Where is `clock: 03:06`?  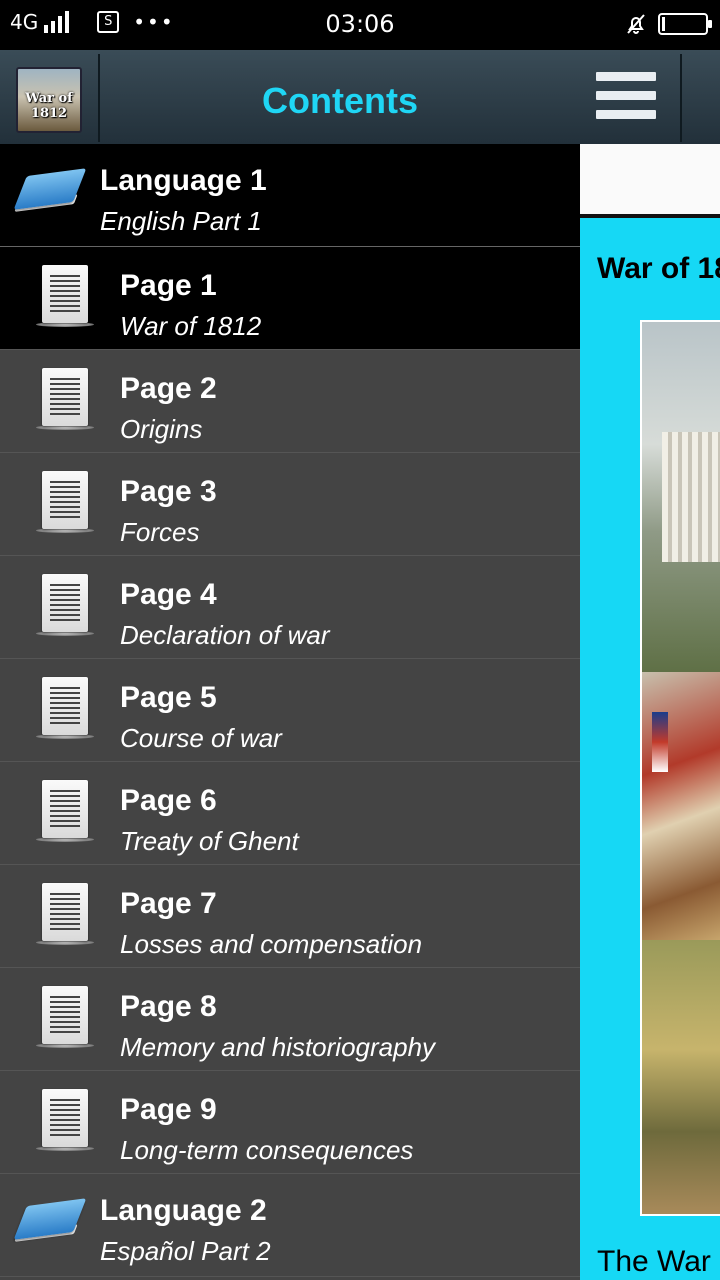 clock: 03:06 is located at coordinates (360, 24).